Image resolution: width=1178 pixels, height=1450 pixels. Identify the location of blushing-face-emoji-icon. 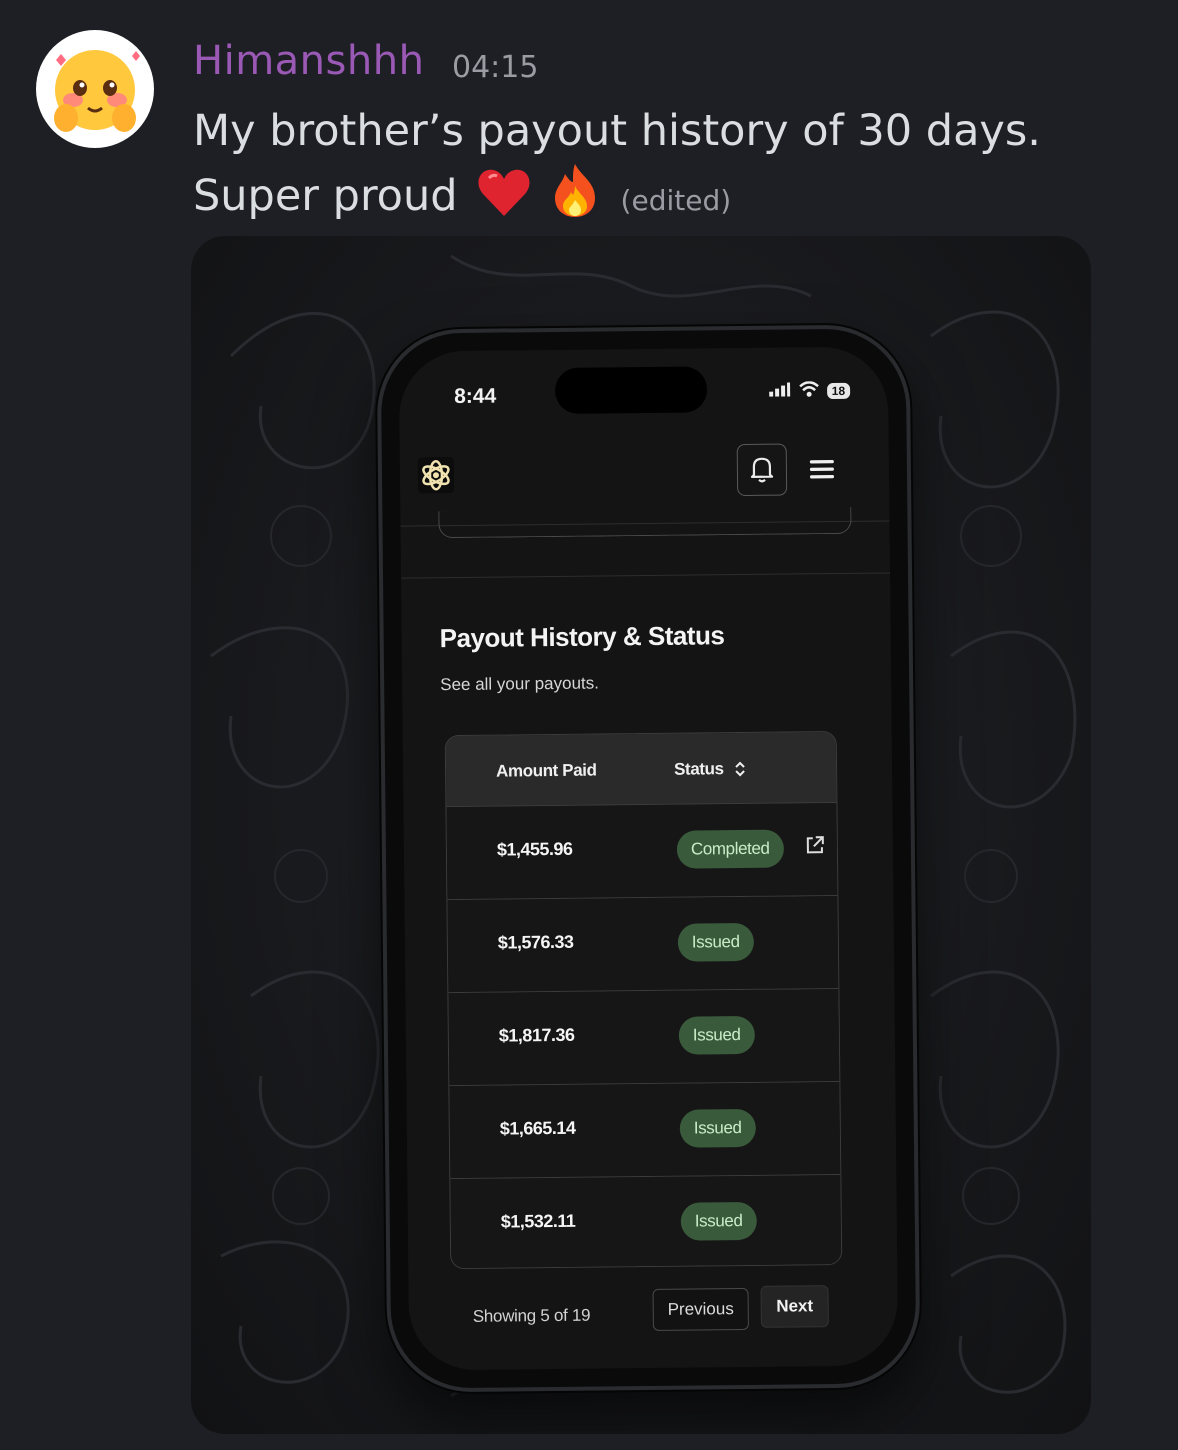
(97, 91).